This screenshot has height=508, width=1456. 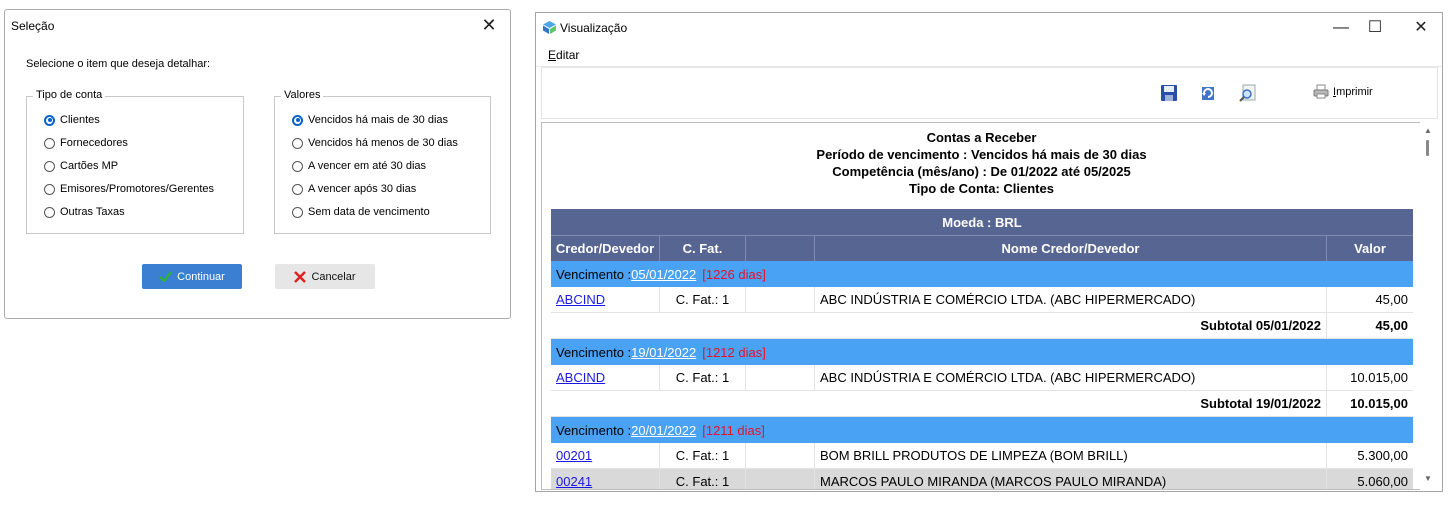 I want to click on due-date-link: 19/01/2022, so click(x=663, y=352).